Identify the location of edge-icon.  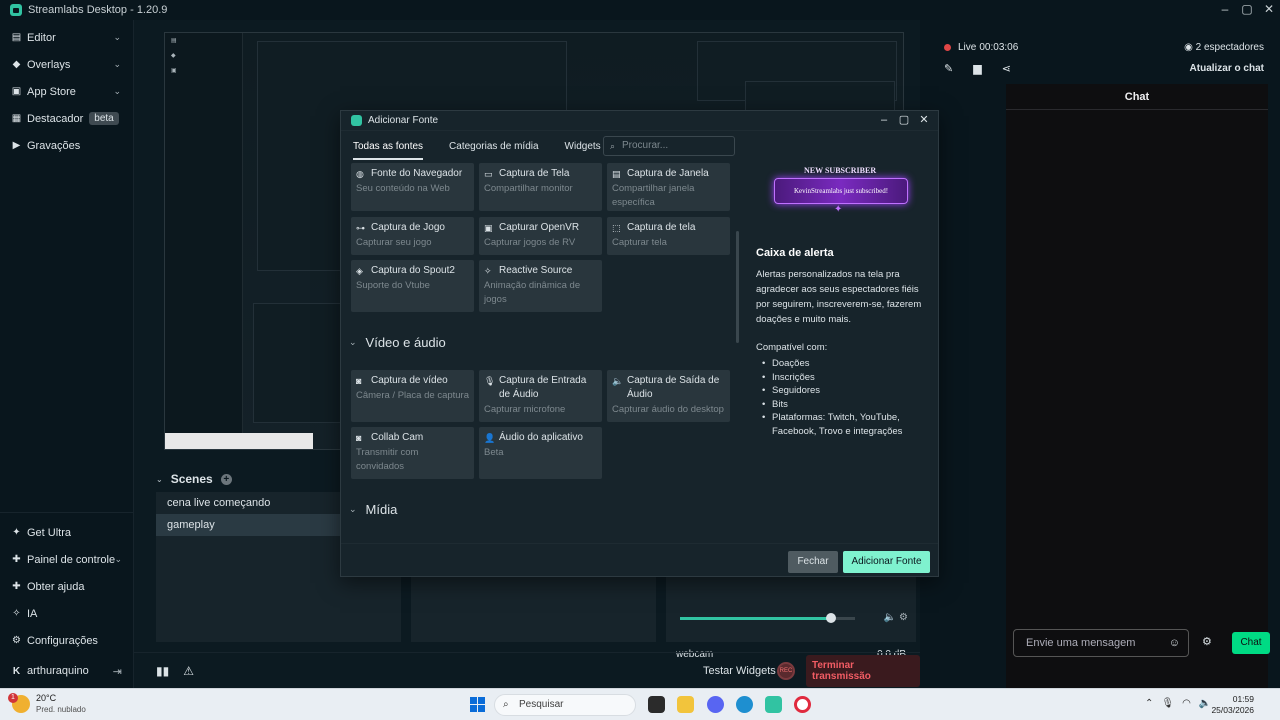
(744, 704).